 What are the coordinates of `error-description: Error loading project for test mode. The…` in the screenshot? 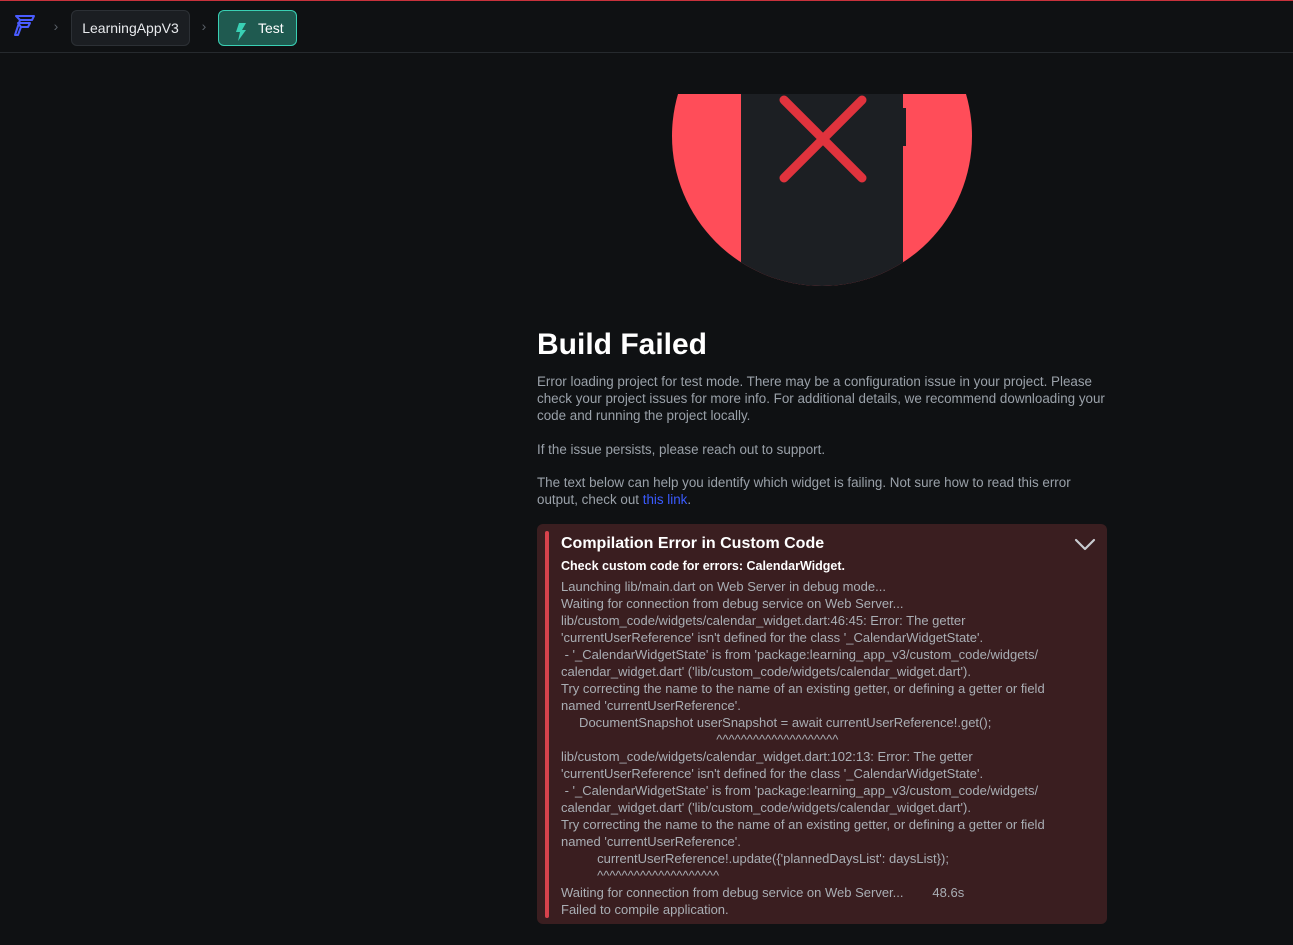 It's located at (821, 398).